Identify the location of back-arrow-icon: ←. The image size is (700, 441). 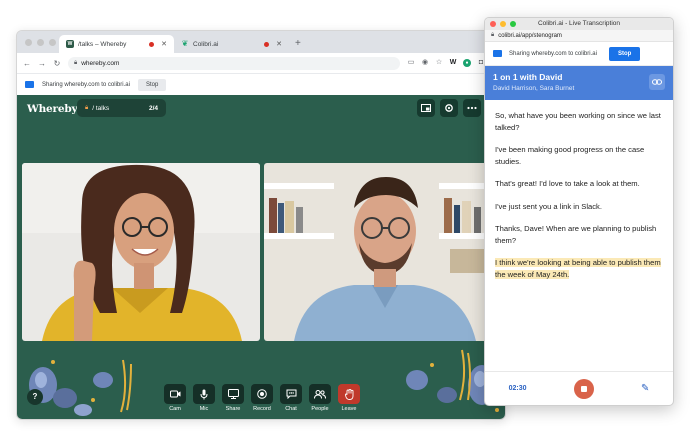
(27, 63).